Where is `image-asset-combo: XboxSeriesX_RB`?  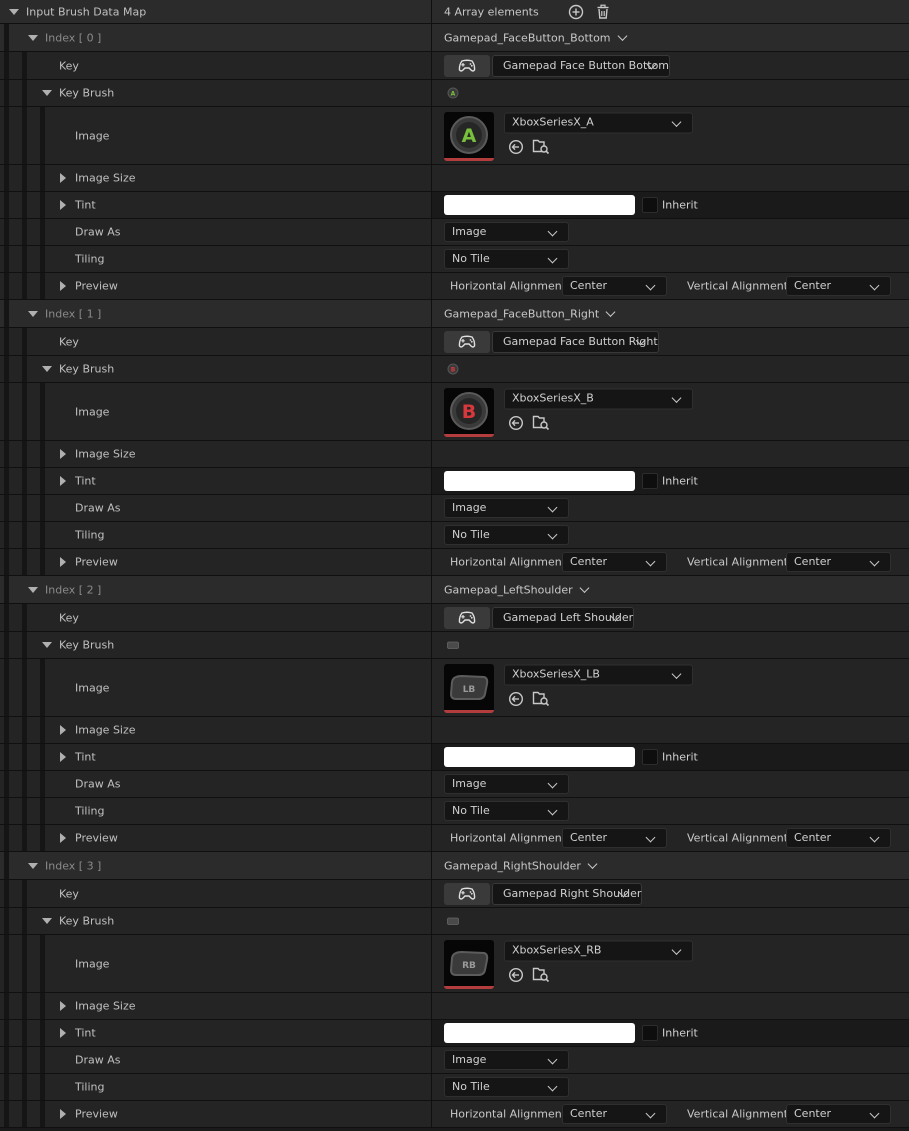
image-asset-combo: XboxSeriesX_RB is located at coordinates (598, 951).